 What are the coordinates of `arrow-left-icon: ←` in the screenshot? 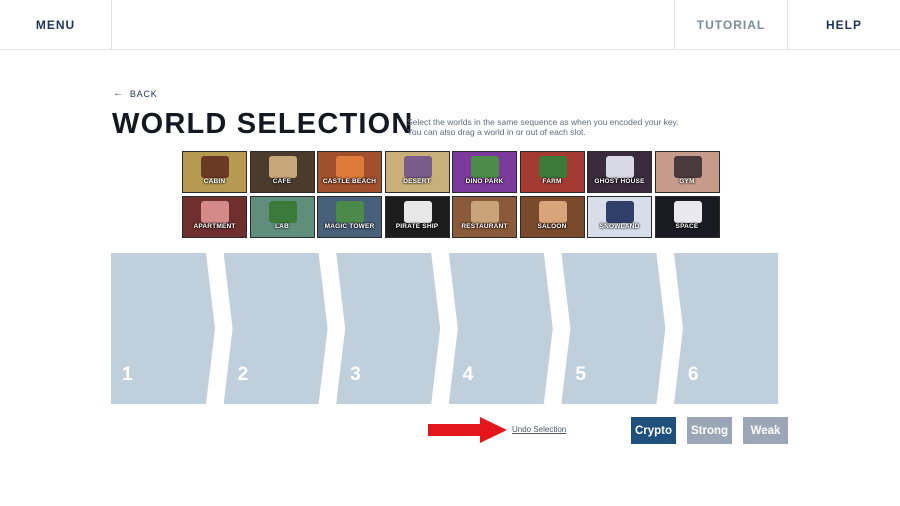 It's located at (118, 93).